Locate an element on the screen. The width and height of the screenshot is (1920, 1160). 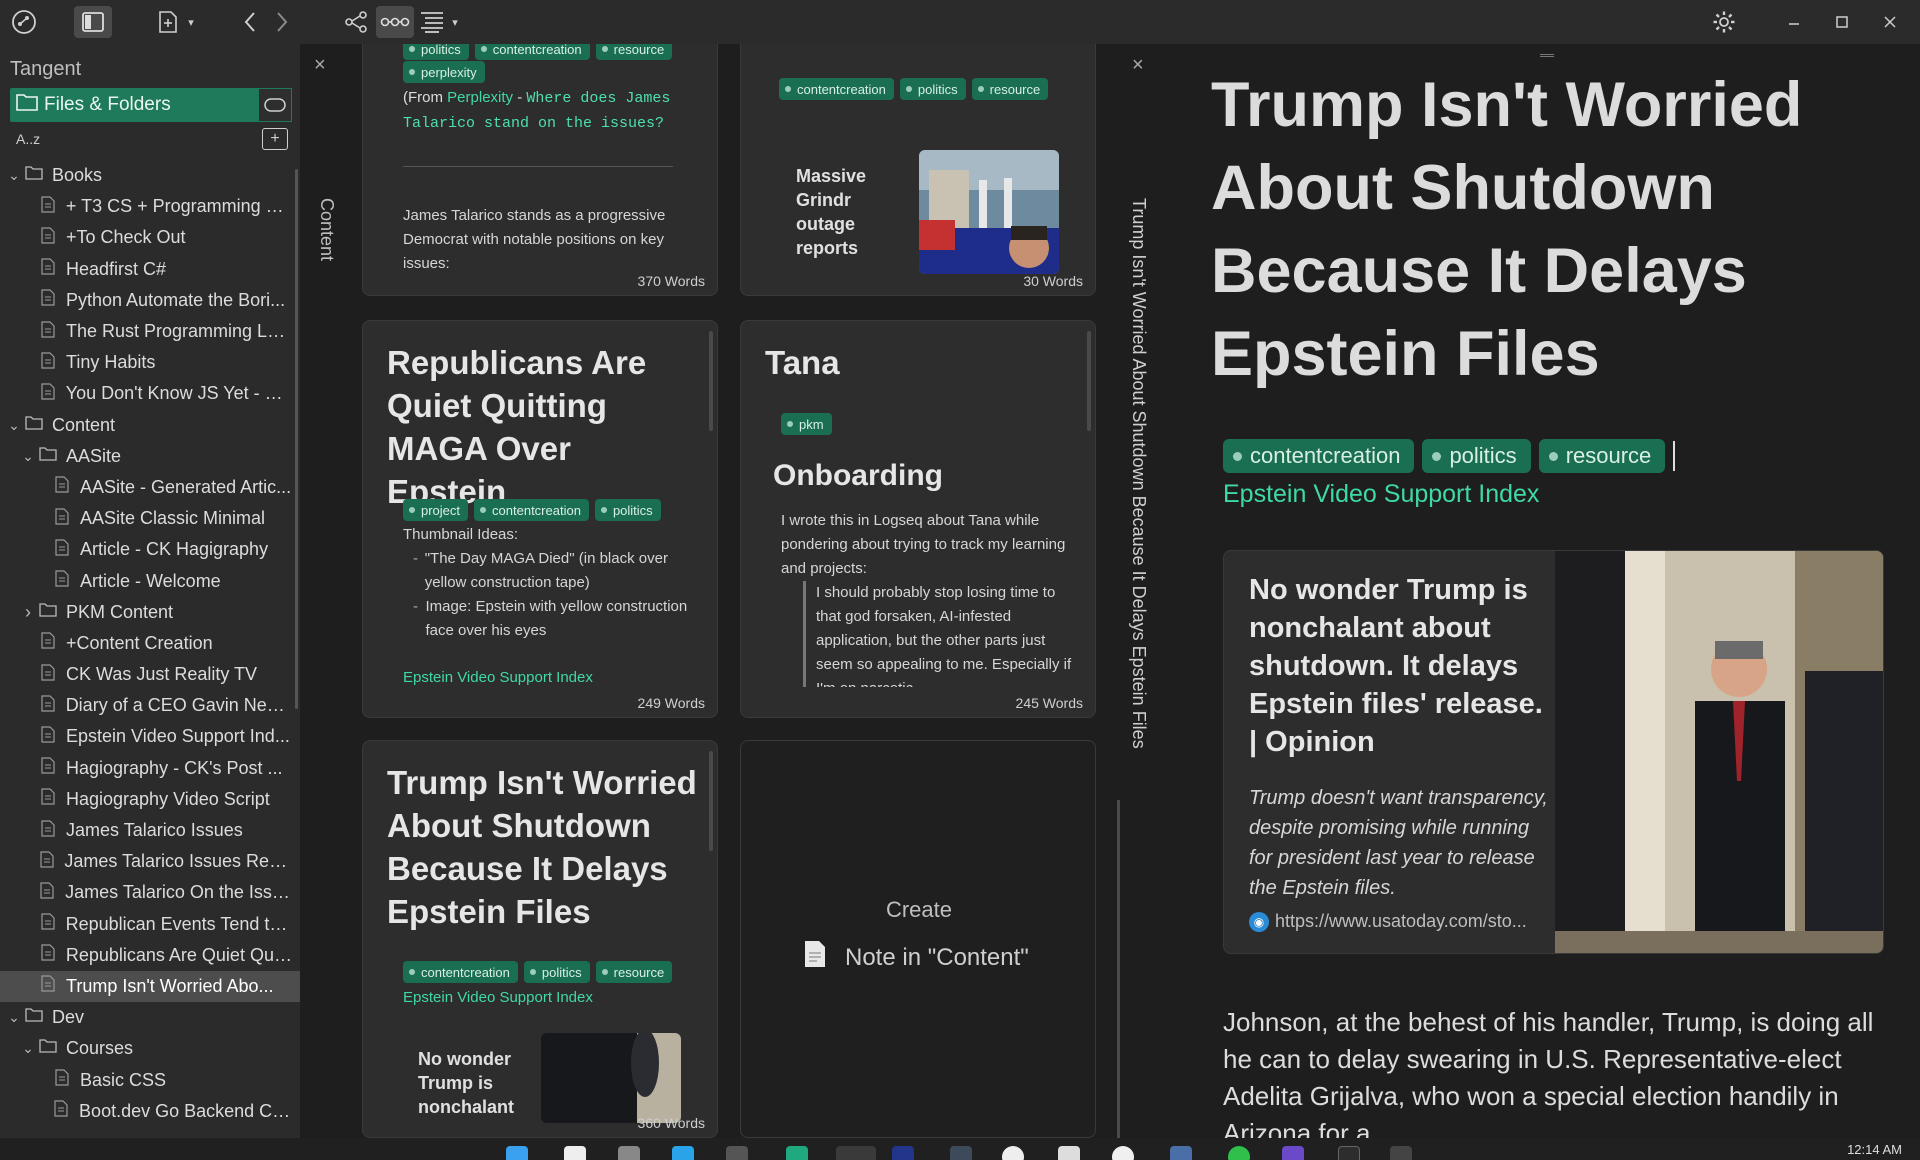
new-note-icon is located at coordinates (168, 22).